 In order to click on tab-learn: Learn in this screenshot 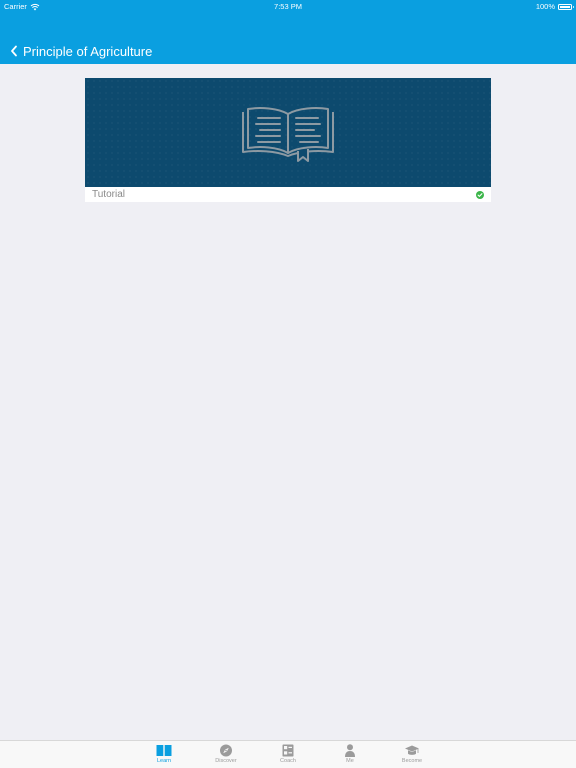, I will do `click(164, 755)`.